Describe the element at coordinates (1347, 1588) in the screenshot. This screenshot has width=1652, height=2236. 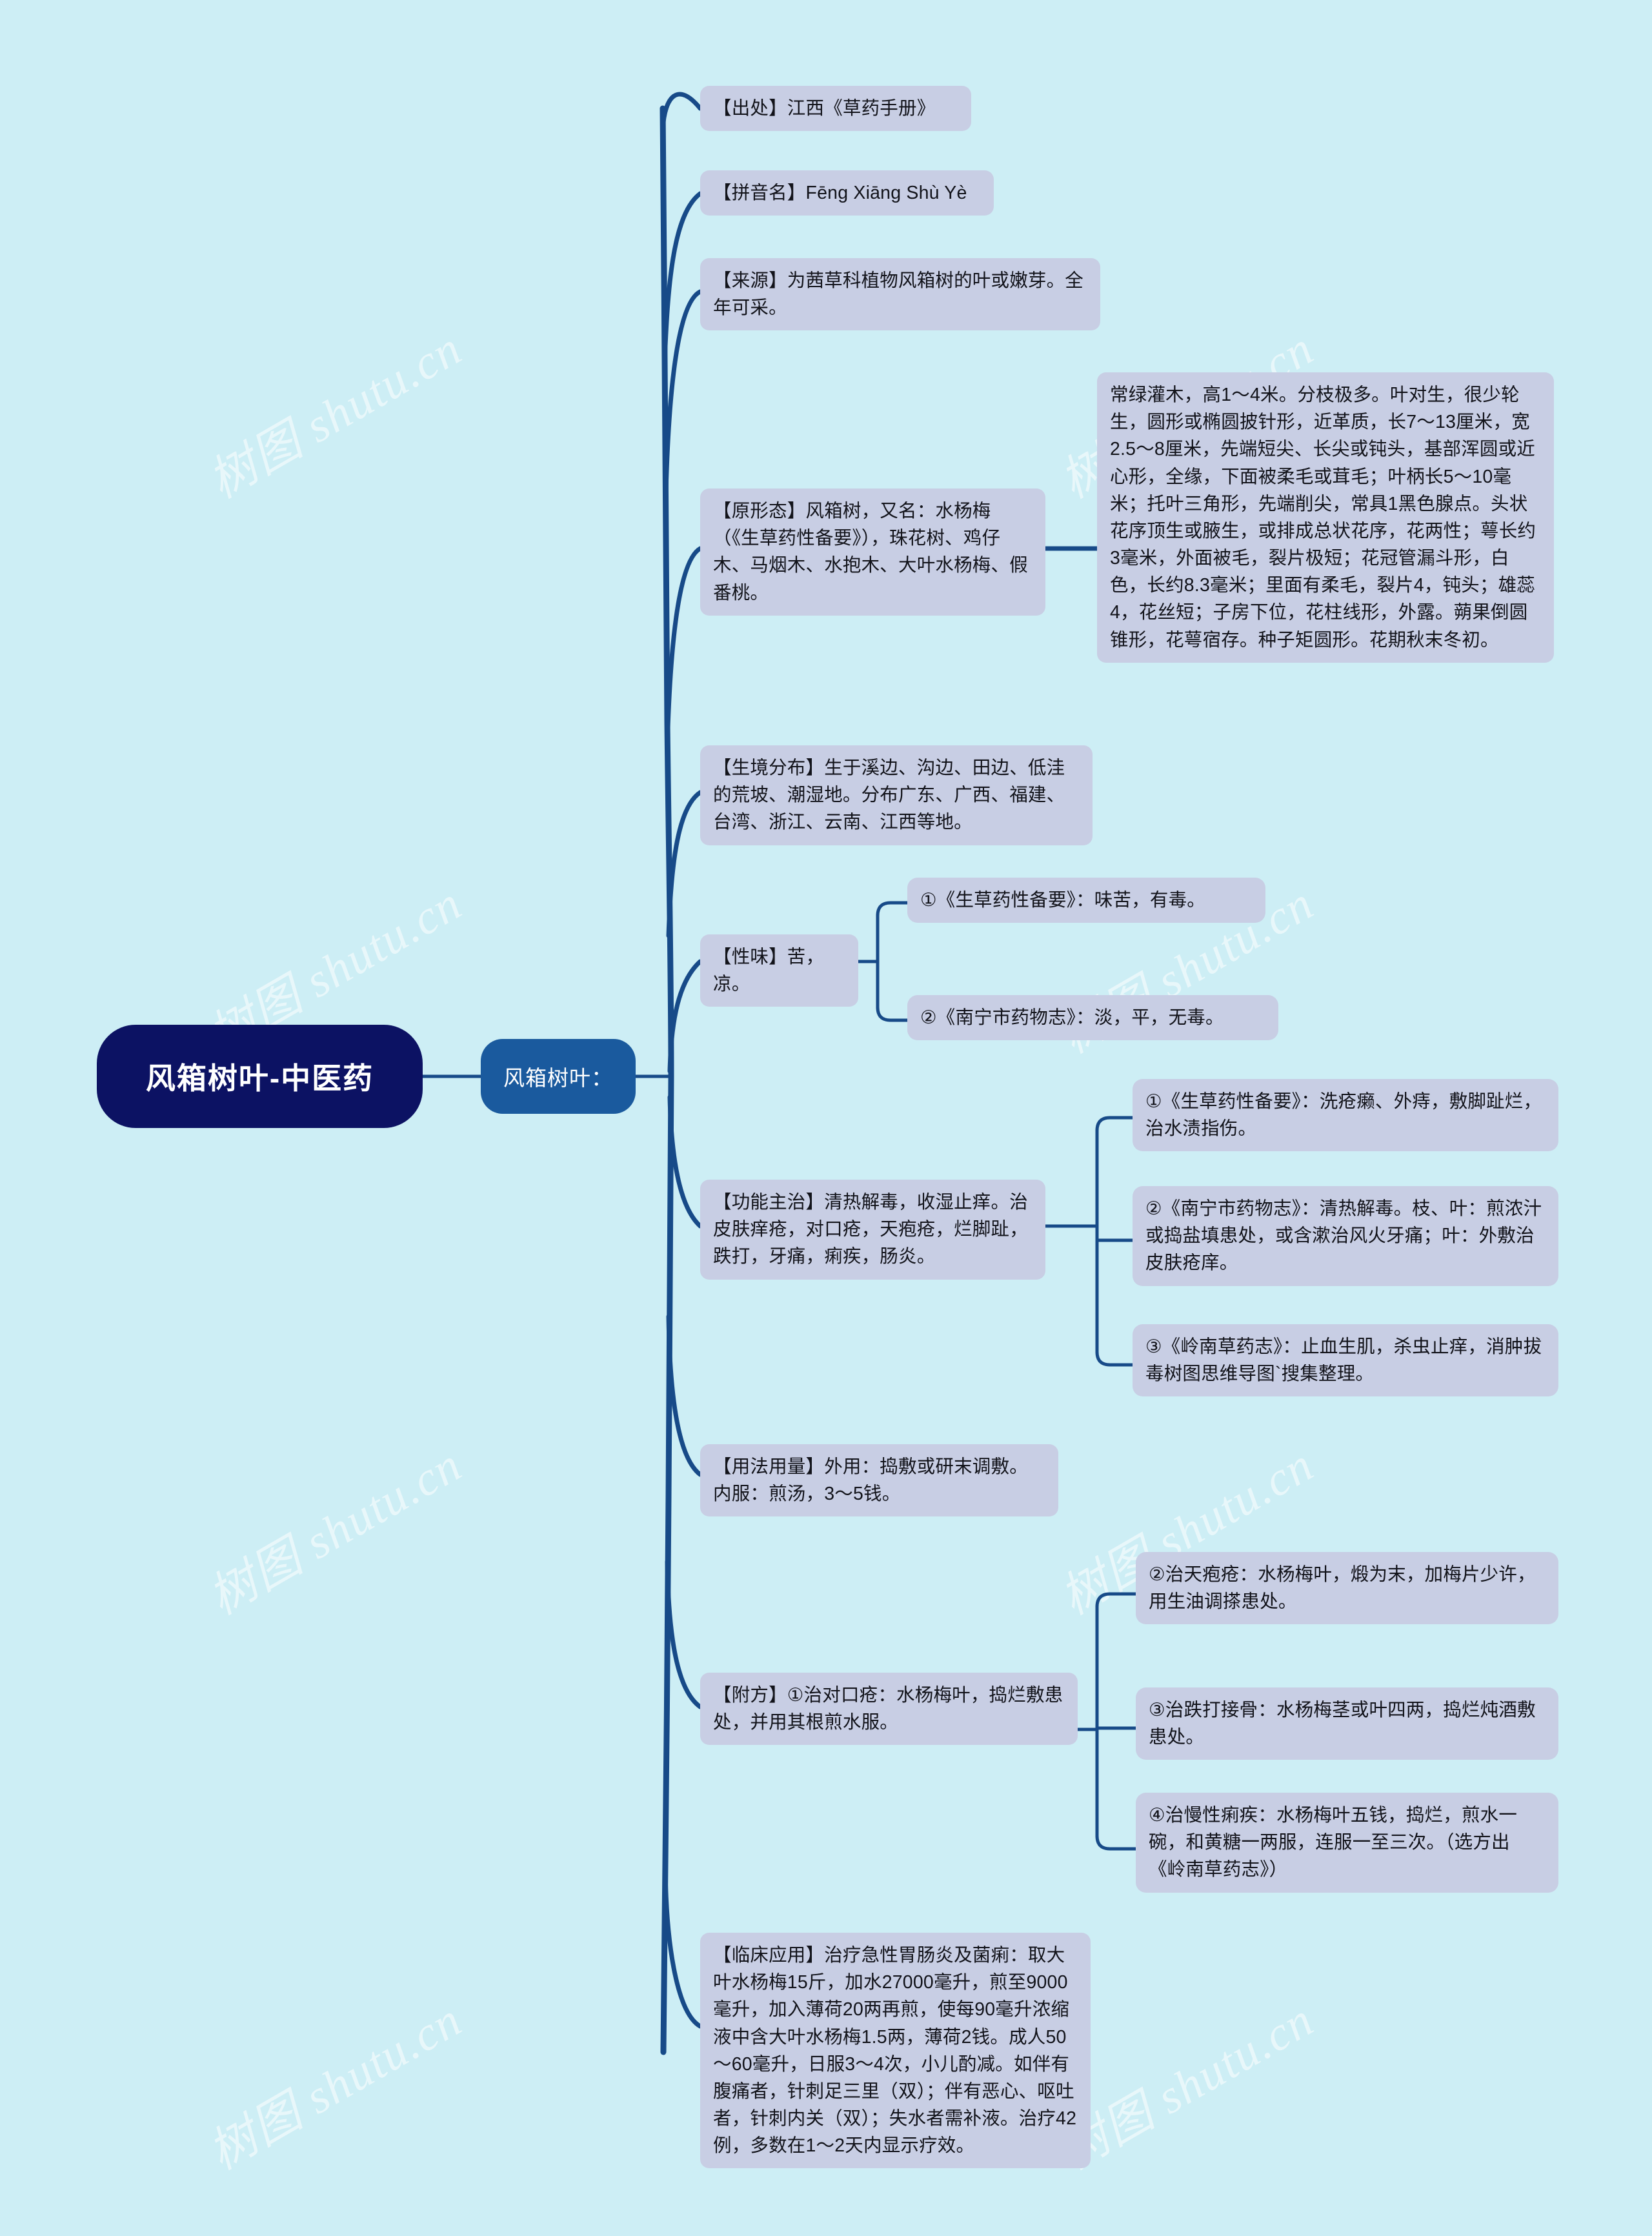
I see `node-prescription-2: ②治天疱疮：水杨梅叶，煅为末，加梅片少许，用生油调搽患处。` at that location.